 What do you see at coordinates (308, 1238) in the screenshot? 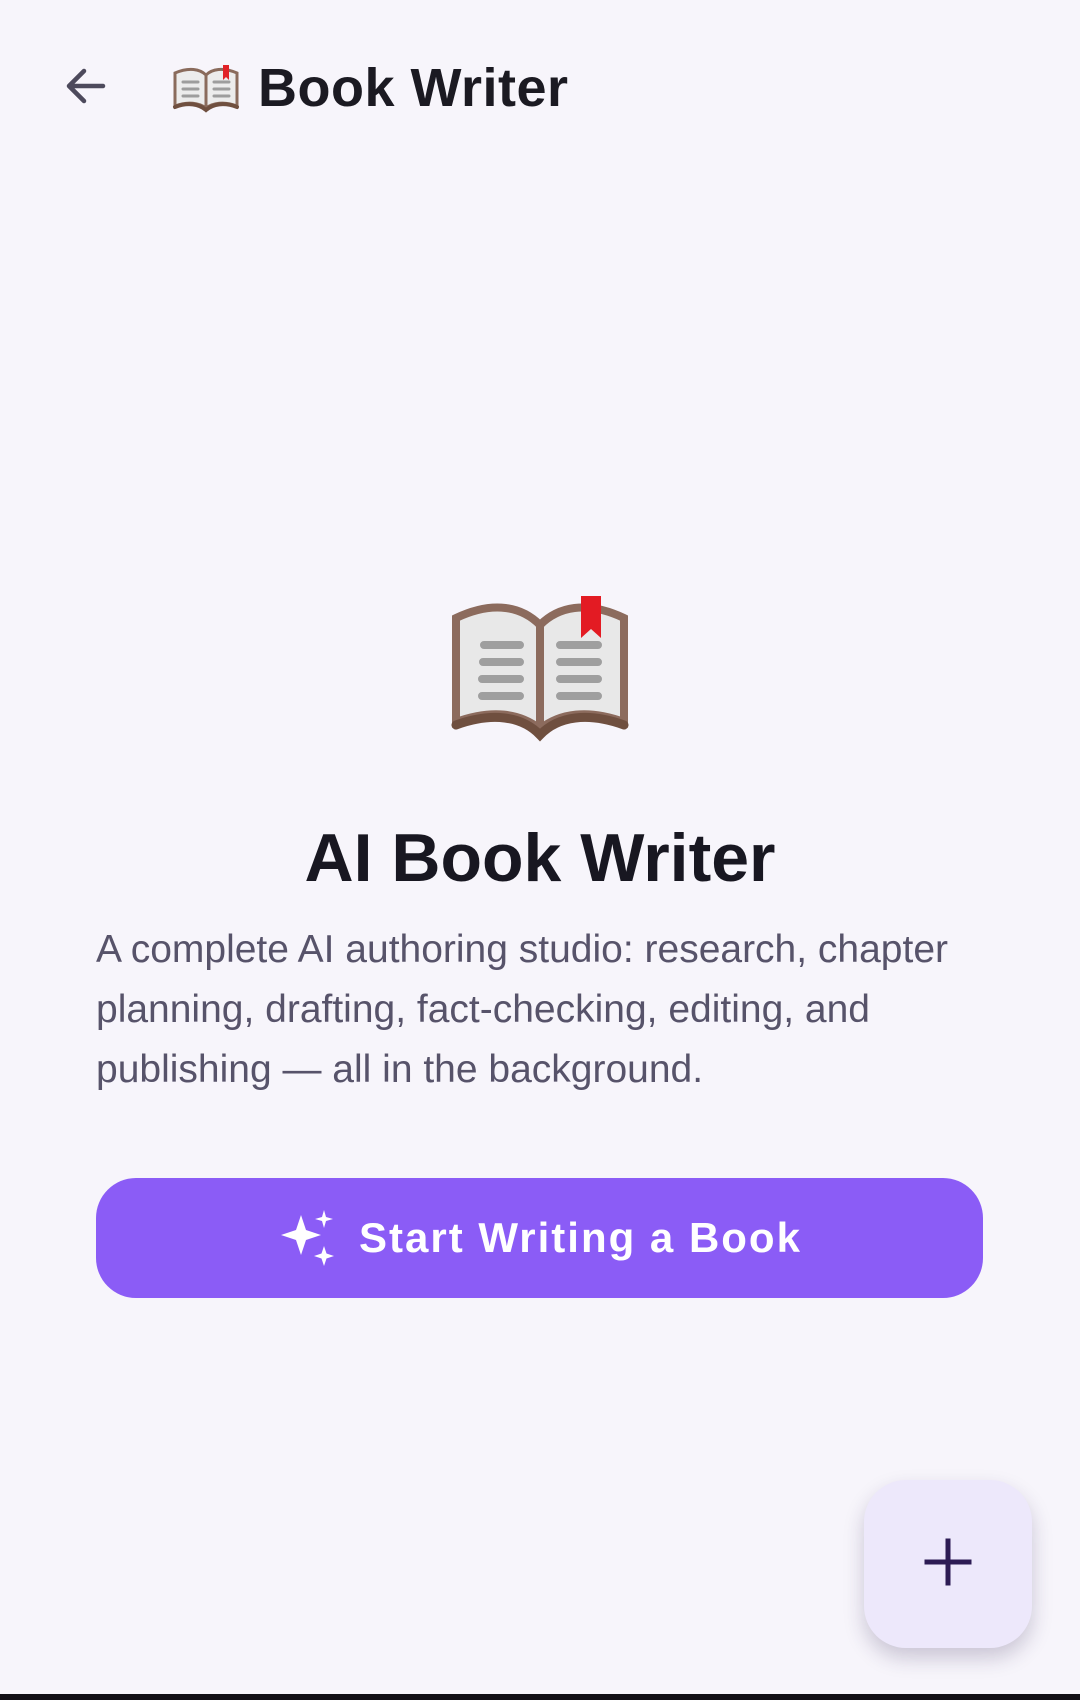
I see `sparkles-icon` at bounding box center [308, 1238].